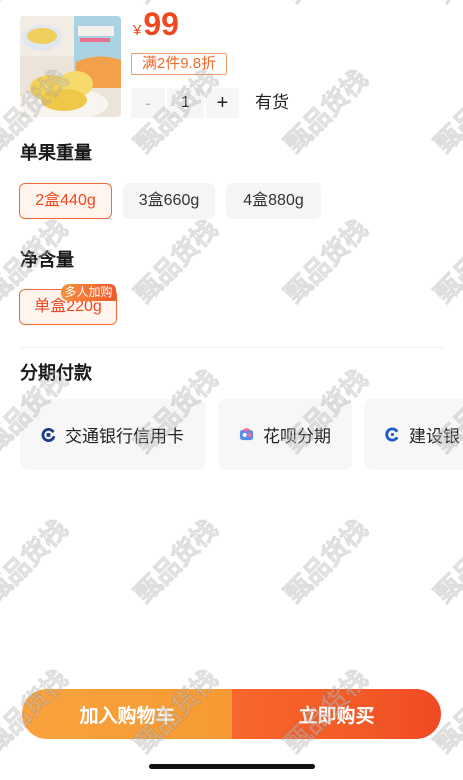 The height and width of the screenshot is (780, 463). I want to click on section-title-net-content: 净含量, so click(47, 260).